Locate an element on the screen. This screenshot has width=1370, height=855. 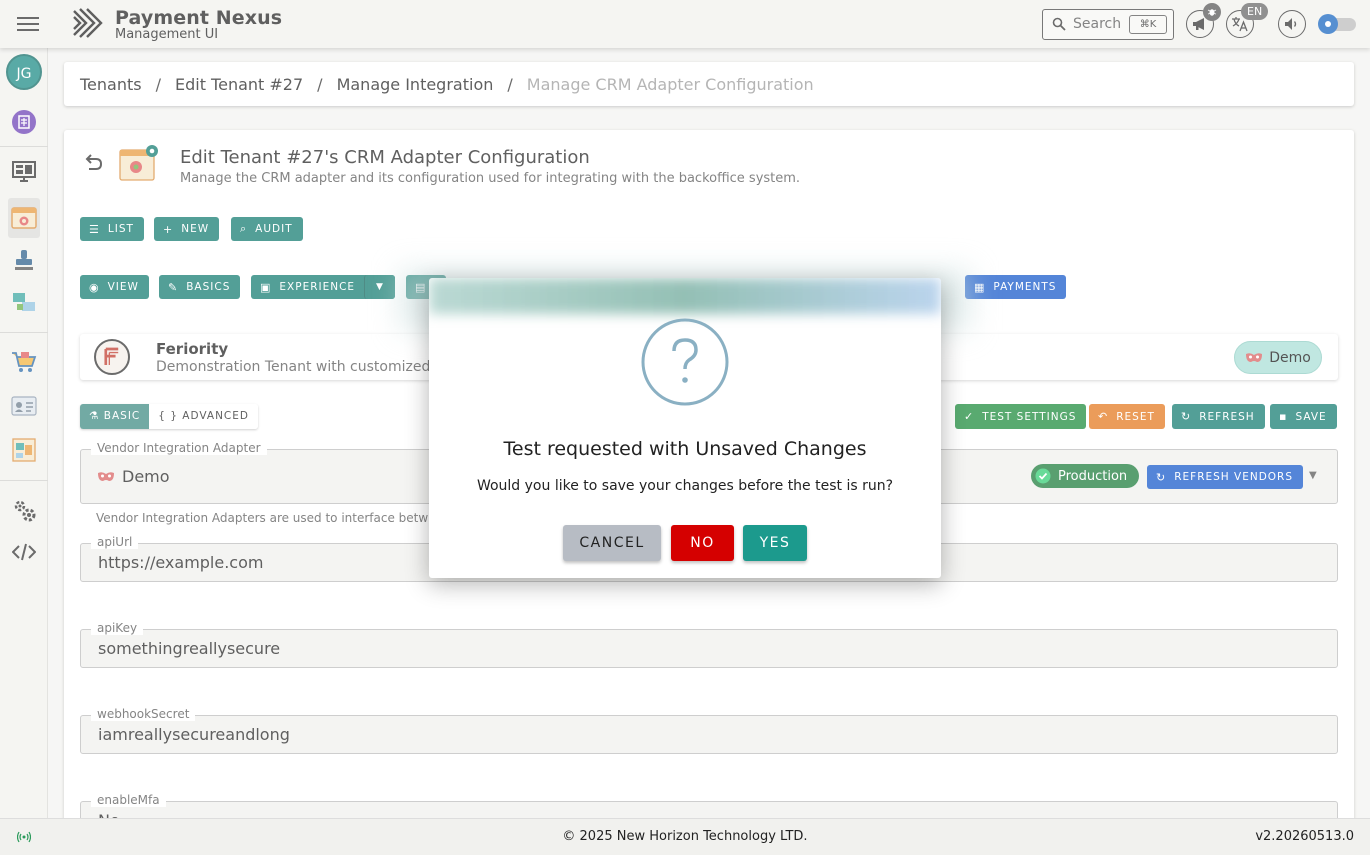
question-icon is located at coordinates (685, 362).